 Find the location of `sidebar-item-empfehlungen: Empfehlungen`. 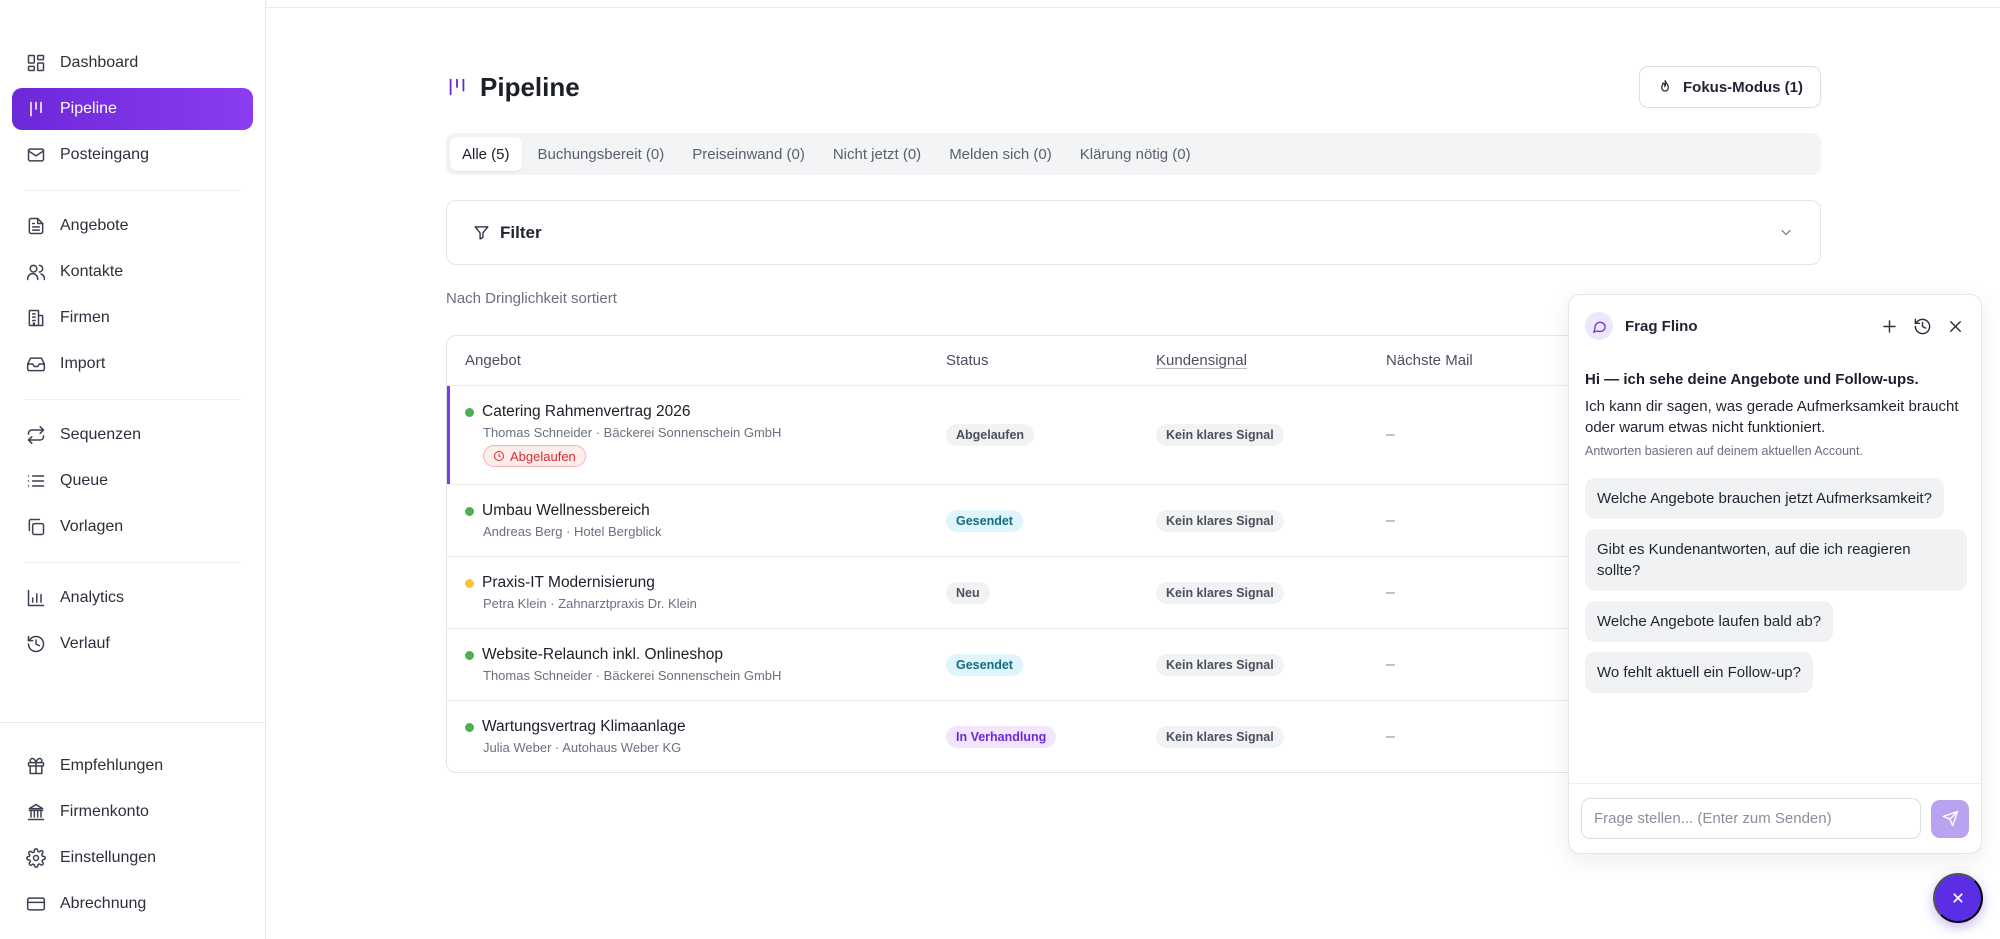

sidebar-item-empfehlungen: Empfehlungen is located at coordinates (132, 766).